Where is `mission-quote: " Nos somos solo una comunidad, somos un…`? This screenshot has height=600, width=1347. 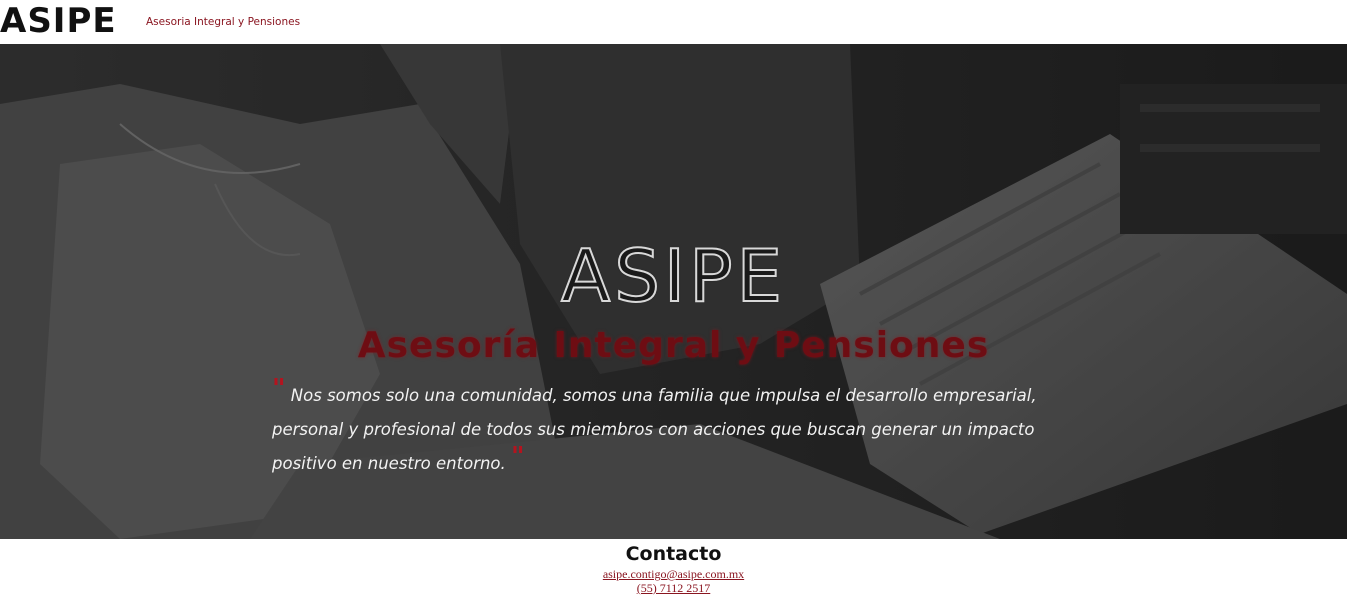
mission-quote: " Nos somos solo una comunidad, somos un… is located at coordinates (687, 428).